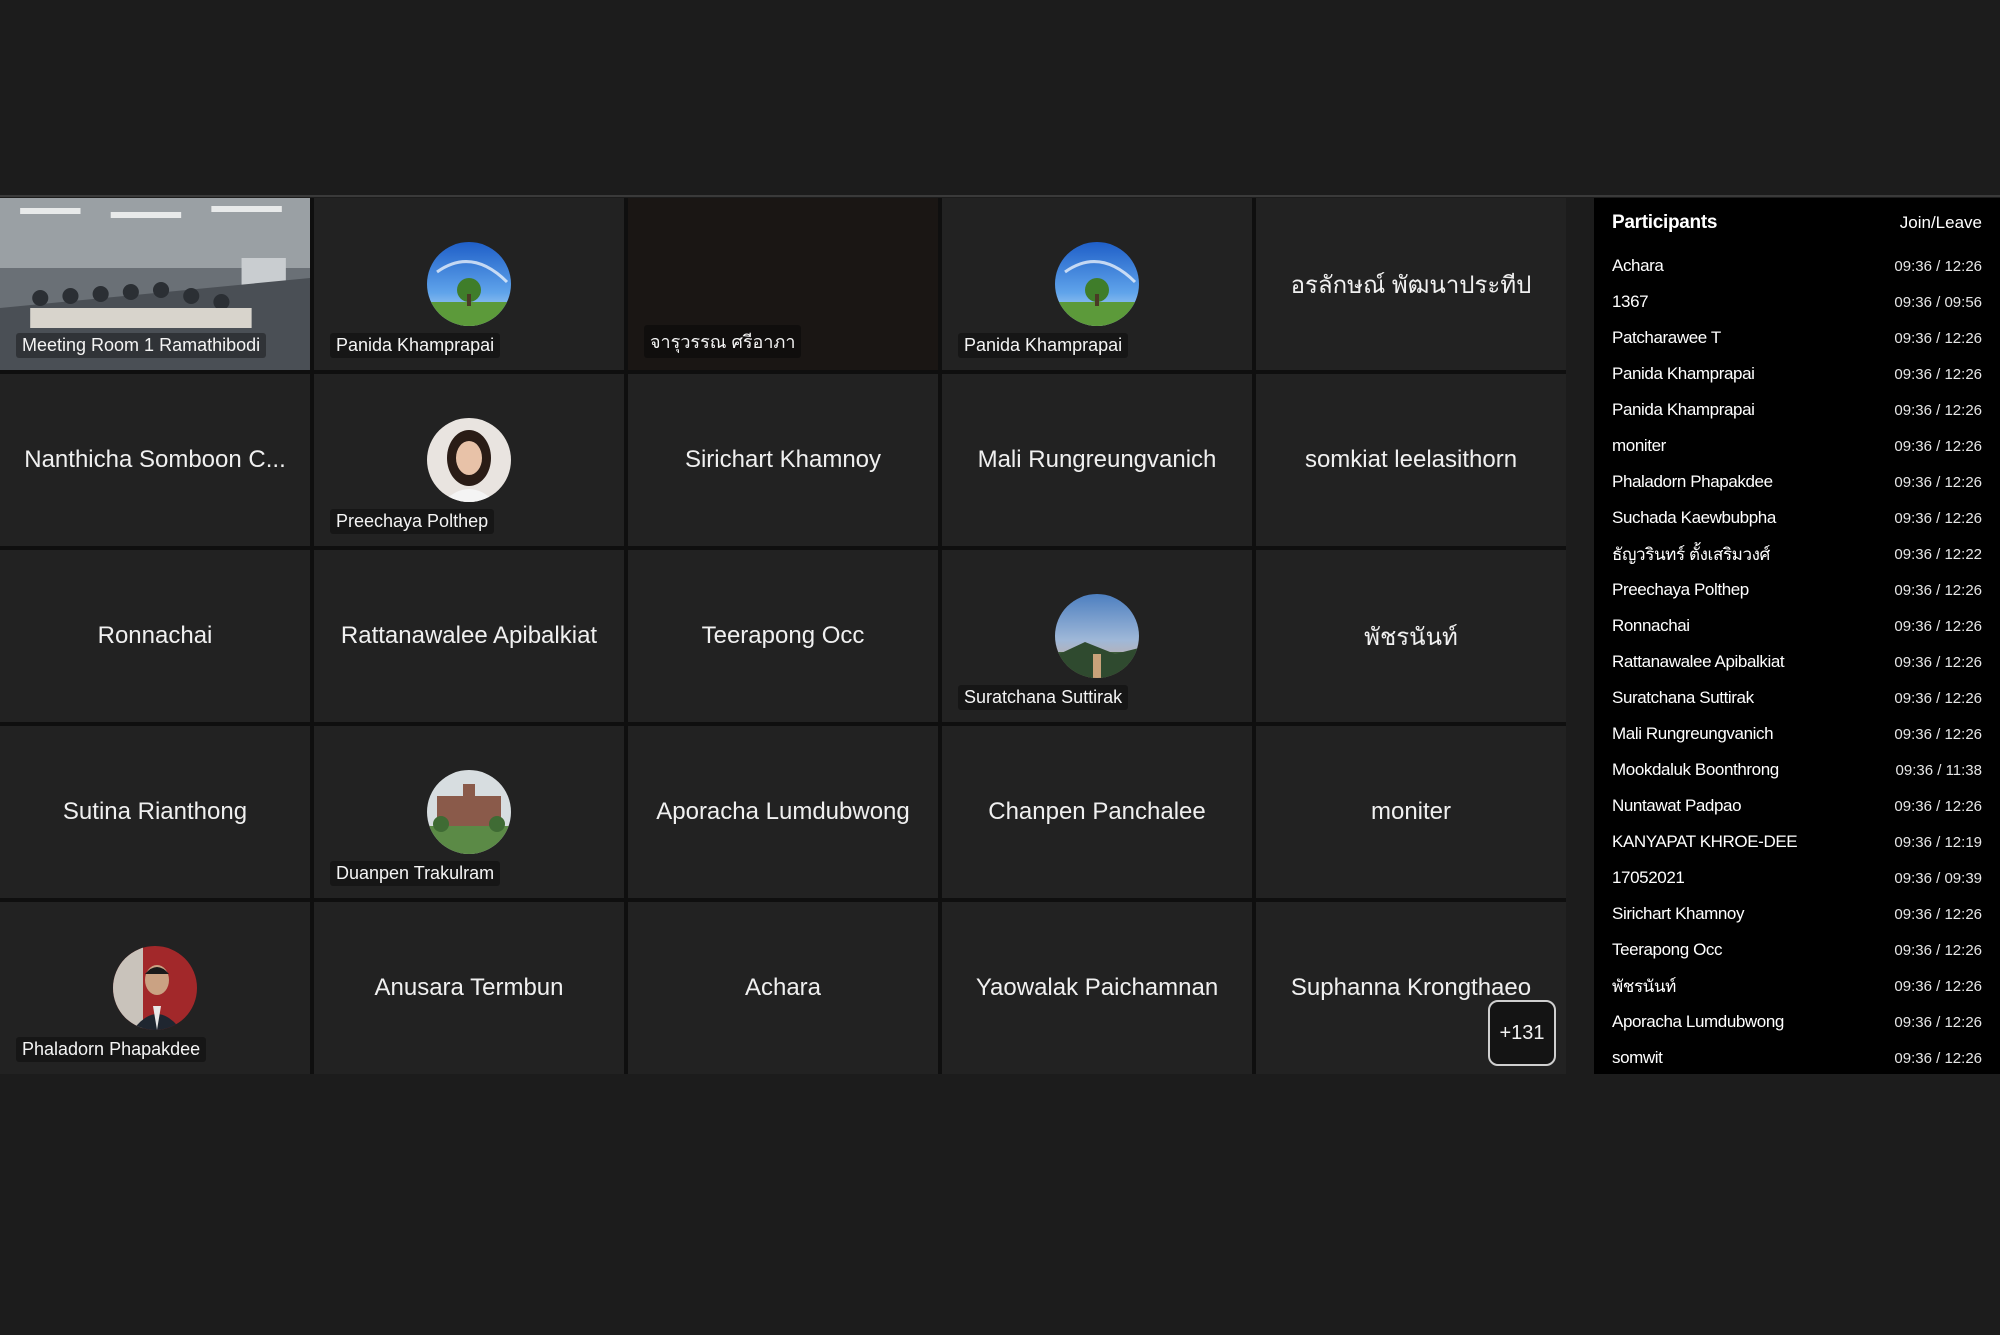 This screenshot has width=2000, height=1335. I want to click on participant-tile: Yaowalak Paichamnan, so click(1097, 988).